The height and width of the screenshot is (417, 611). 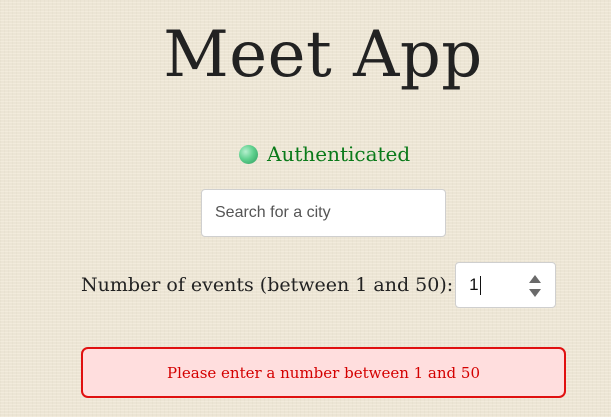 I want to click on auth-status: Authenticated, so click(x=324, y=154).